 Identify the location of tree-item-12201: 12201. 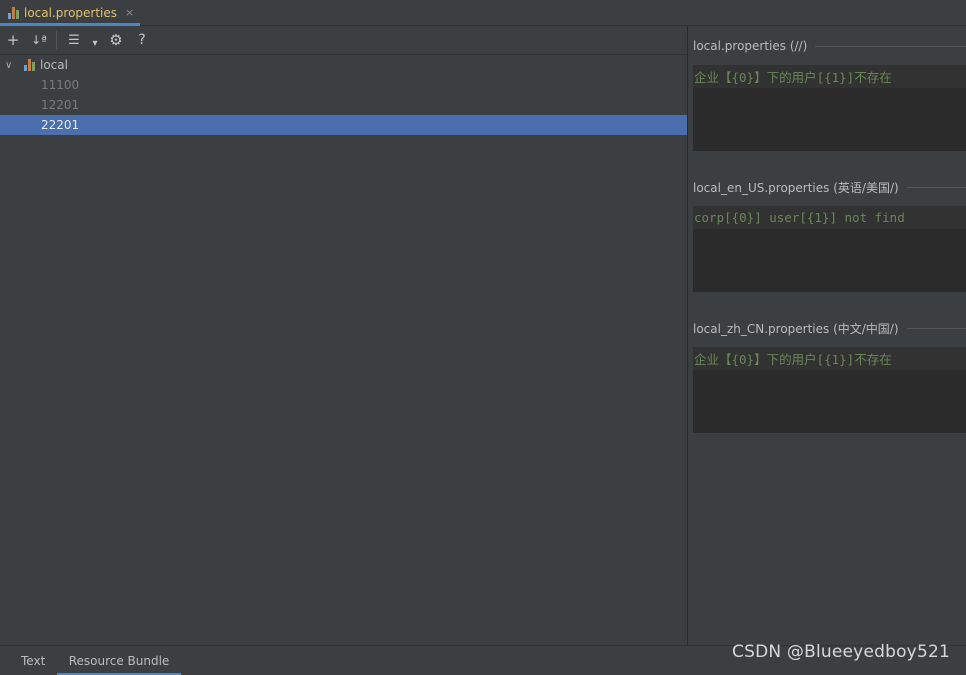
(343, 105).